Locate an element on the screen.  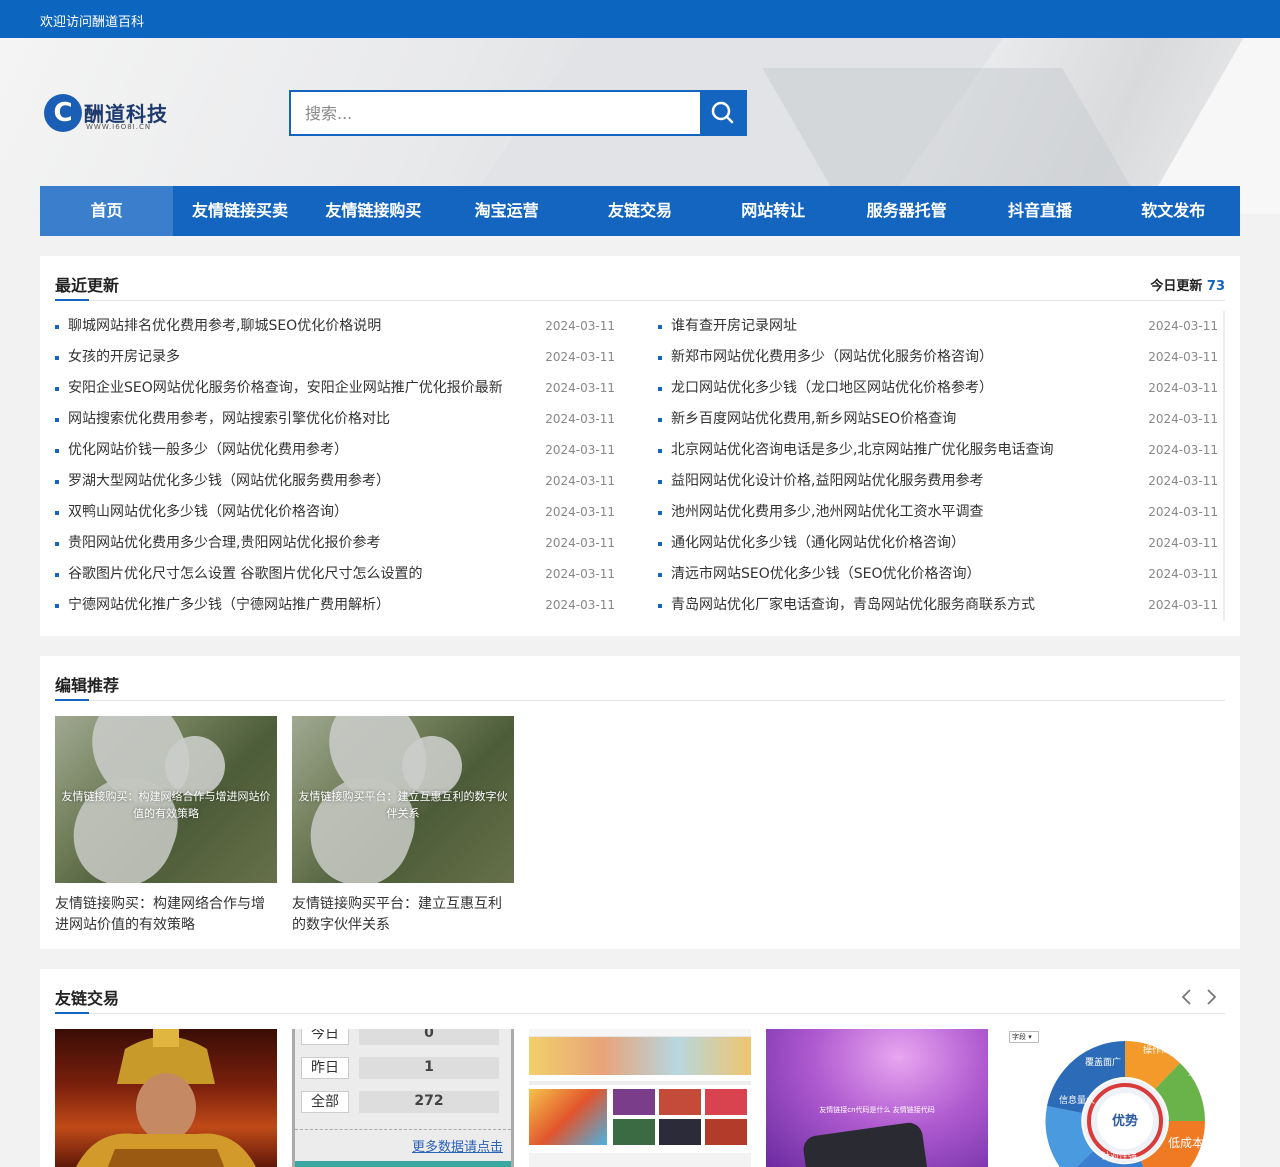
news-title: 罗湖大型网站优化多少钱（网站优化服务费用参考） is located at coordinates (229, 481).